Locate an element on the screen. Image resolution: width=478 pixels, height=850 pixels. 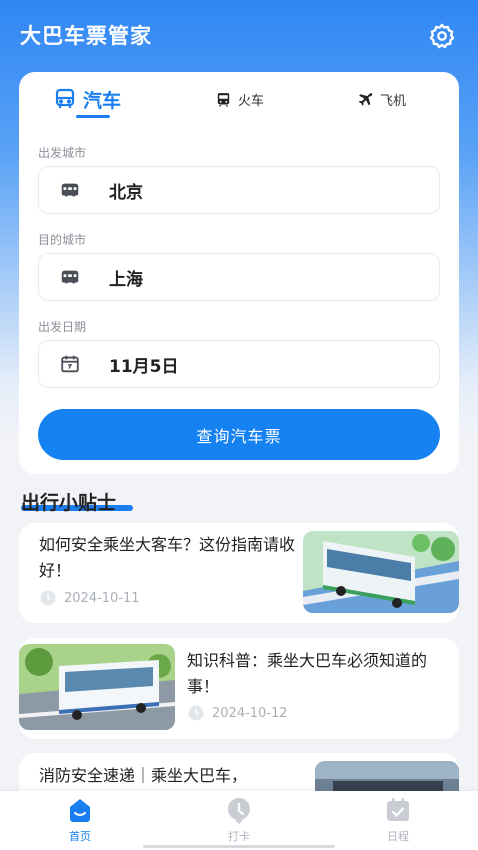
article-title: 消防安全速递｜乘坐大巴车， is located at coordinates (143, 775).